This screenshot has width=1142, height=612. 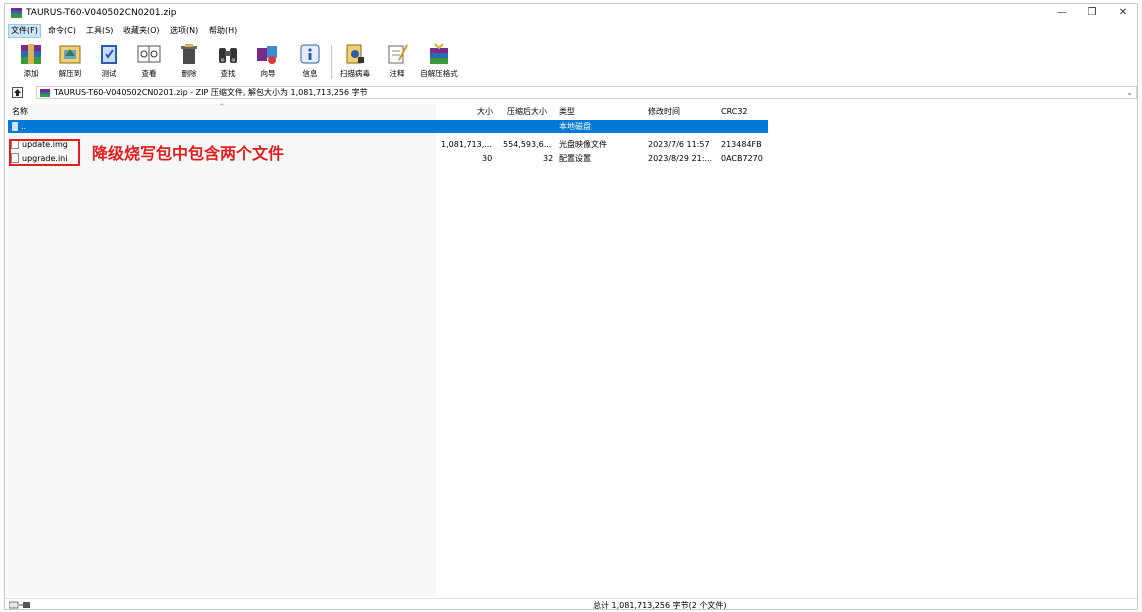 I want to click on column-header-size: 大小, so click(x=485, y=111).